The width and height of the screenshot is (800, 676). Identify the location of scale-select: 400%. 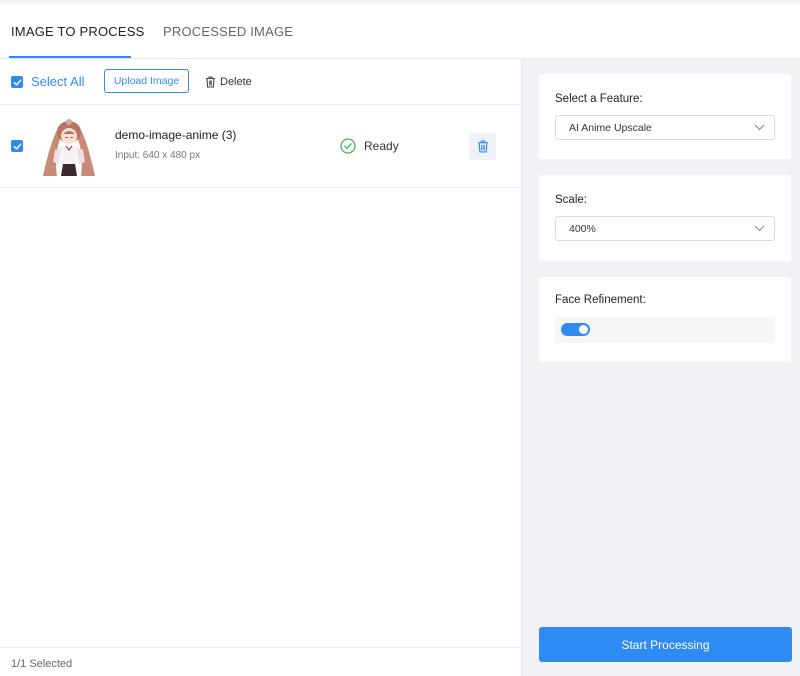
(665, 228).